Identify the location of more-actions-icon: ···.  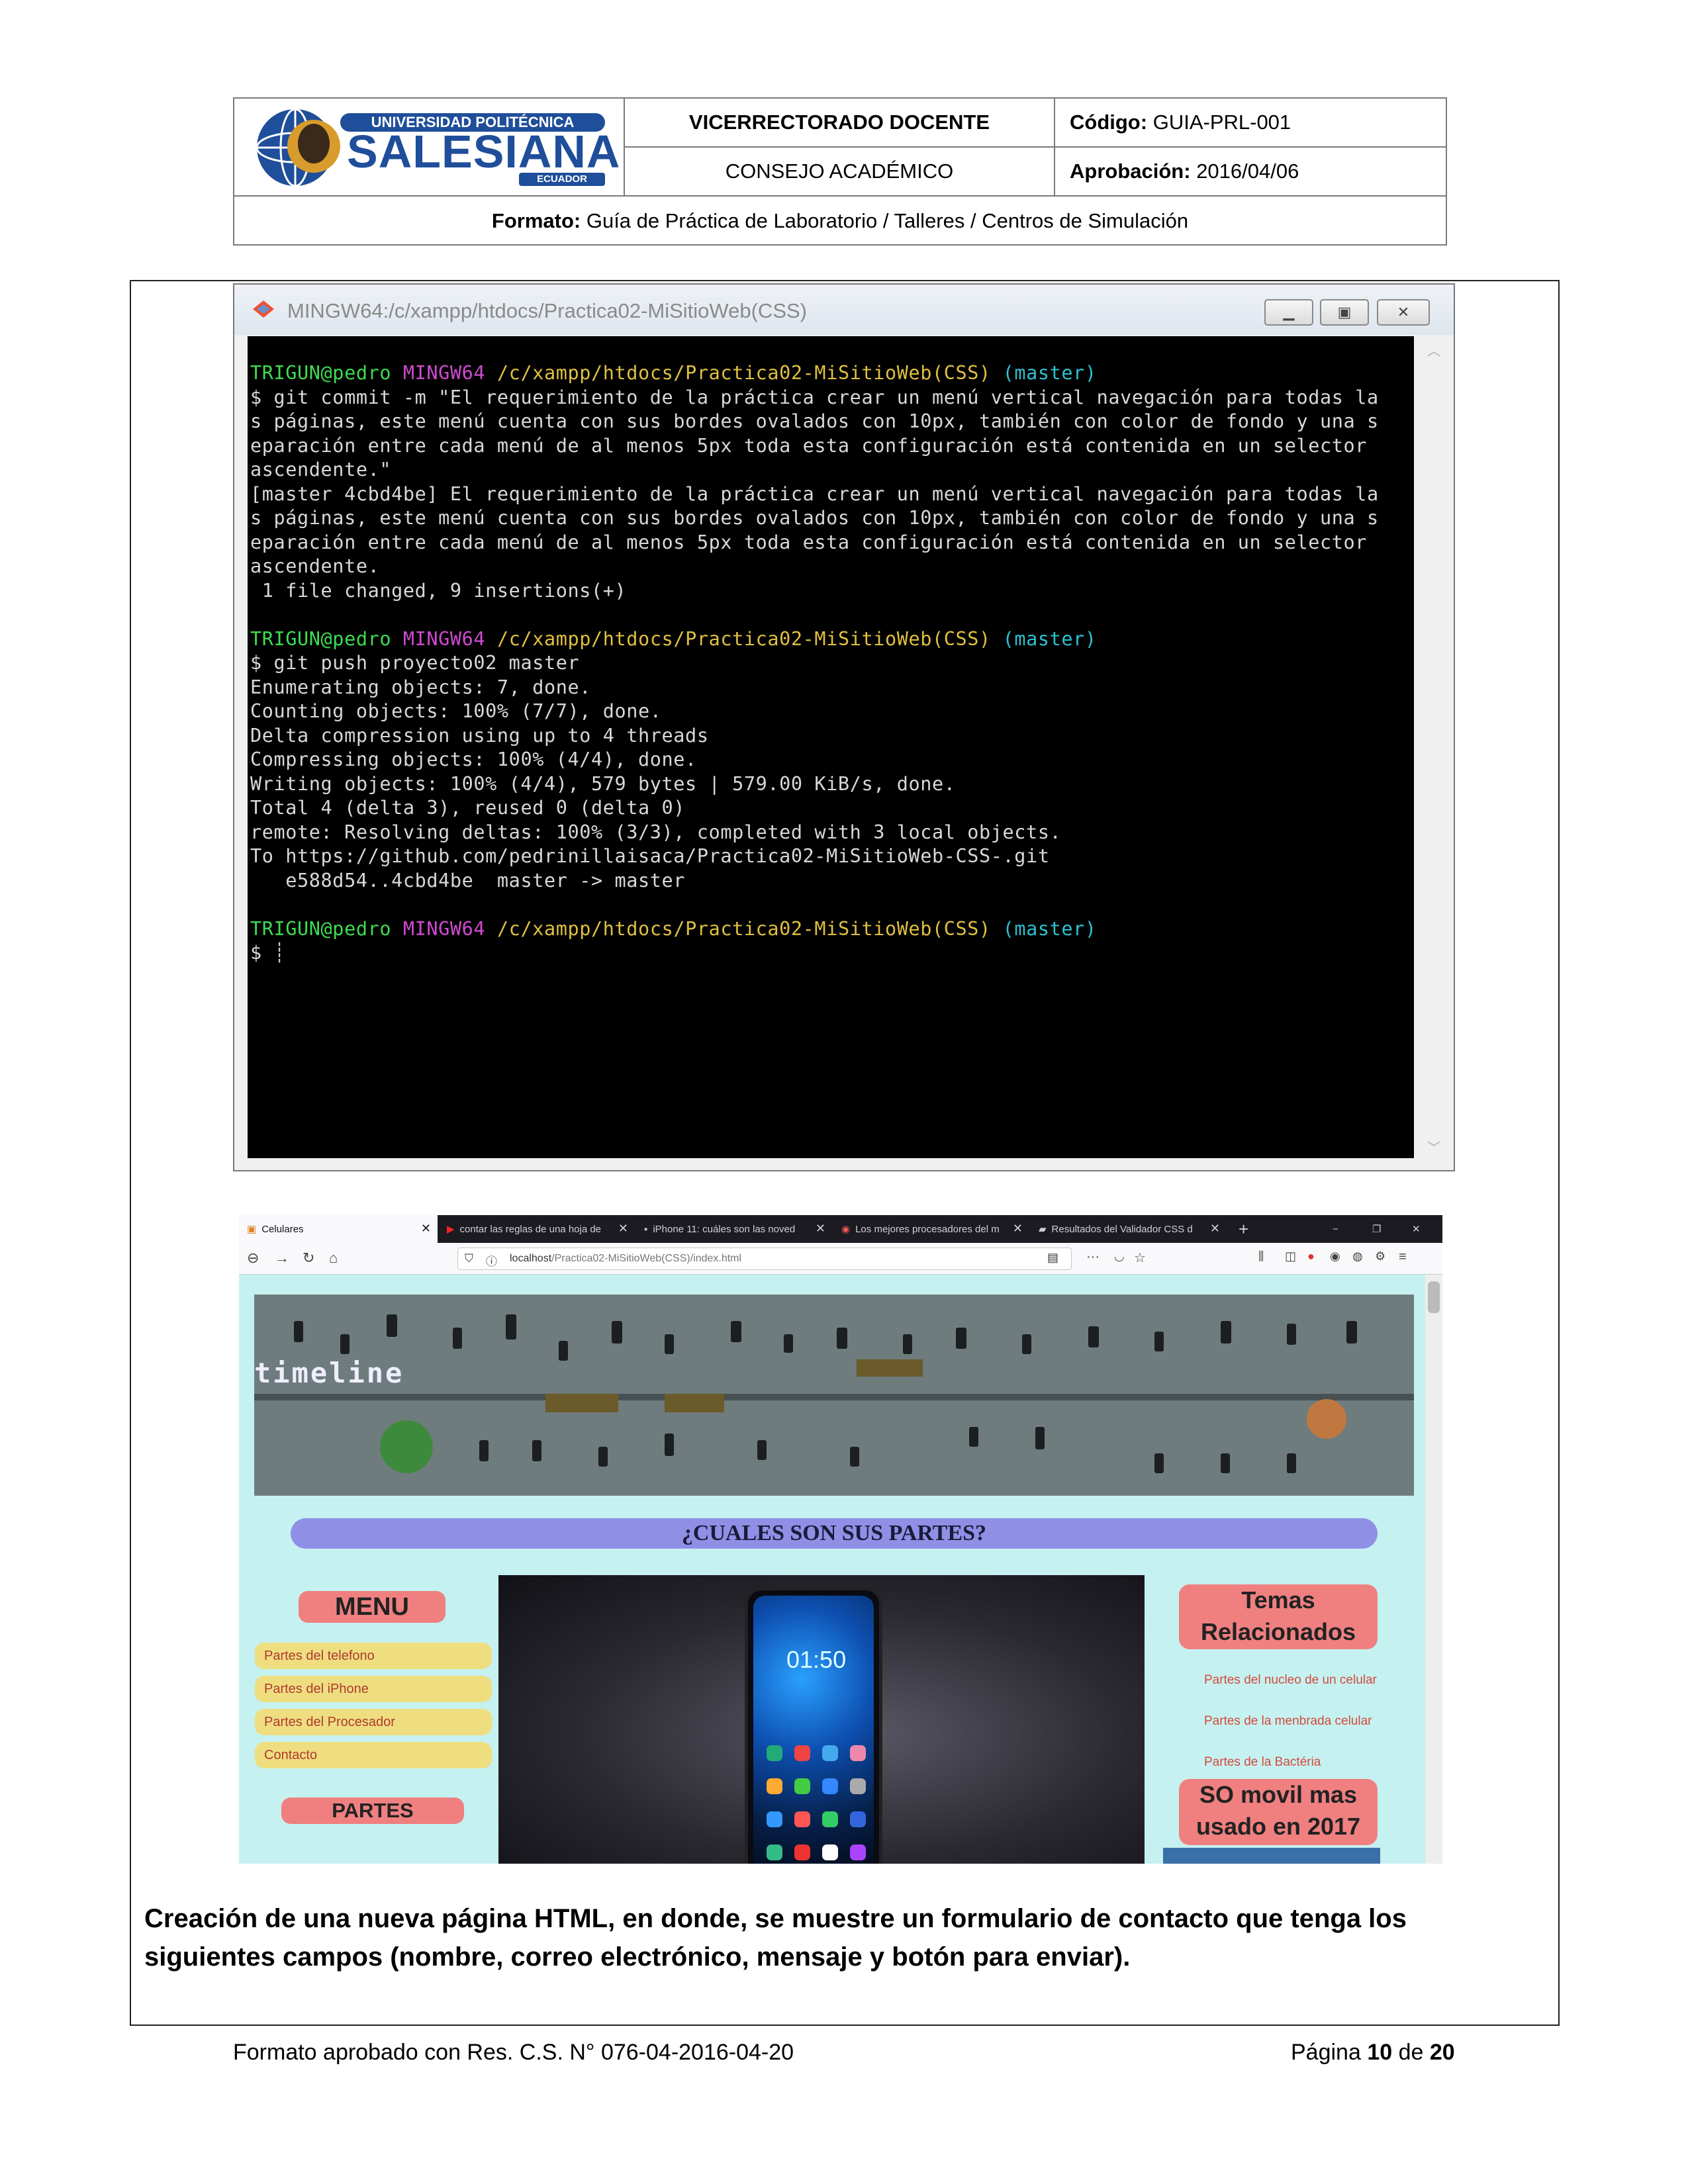
(1093, 1257).